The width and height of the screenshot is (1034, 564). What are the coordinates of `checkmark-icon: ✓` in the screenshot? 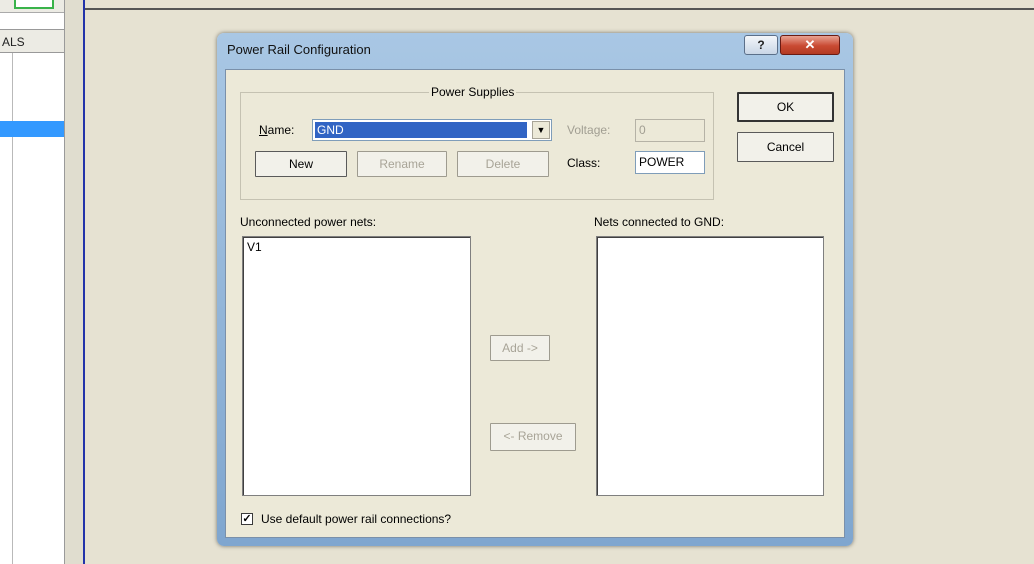 It's located at (247, 519).